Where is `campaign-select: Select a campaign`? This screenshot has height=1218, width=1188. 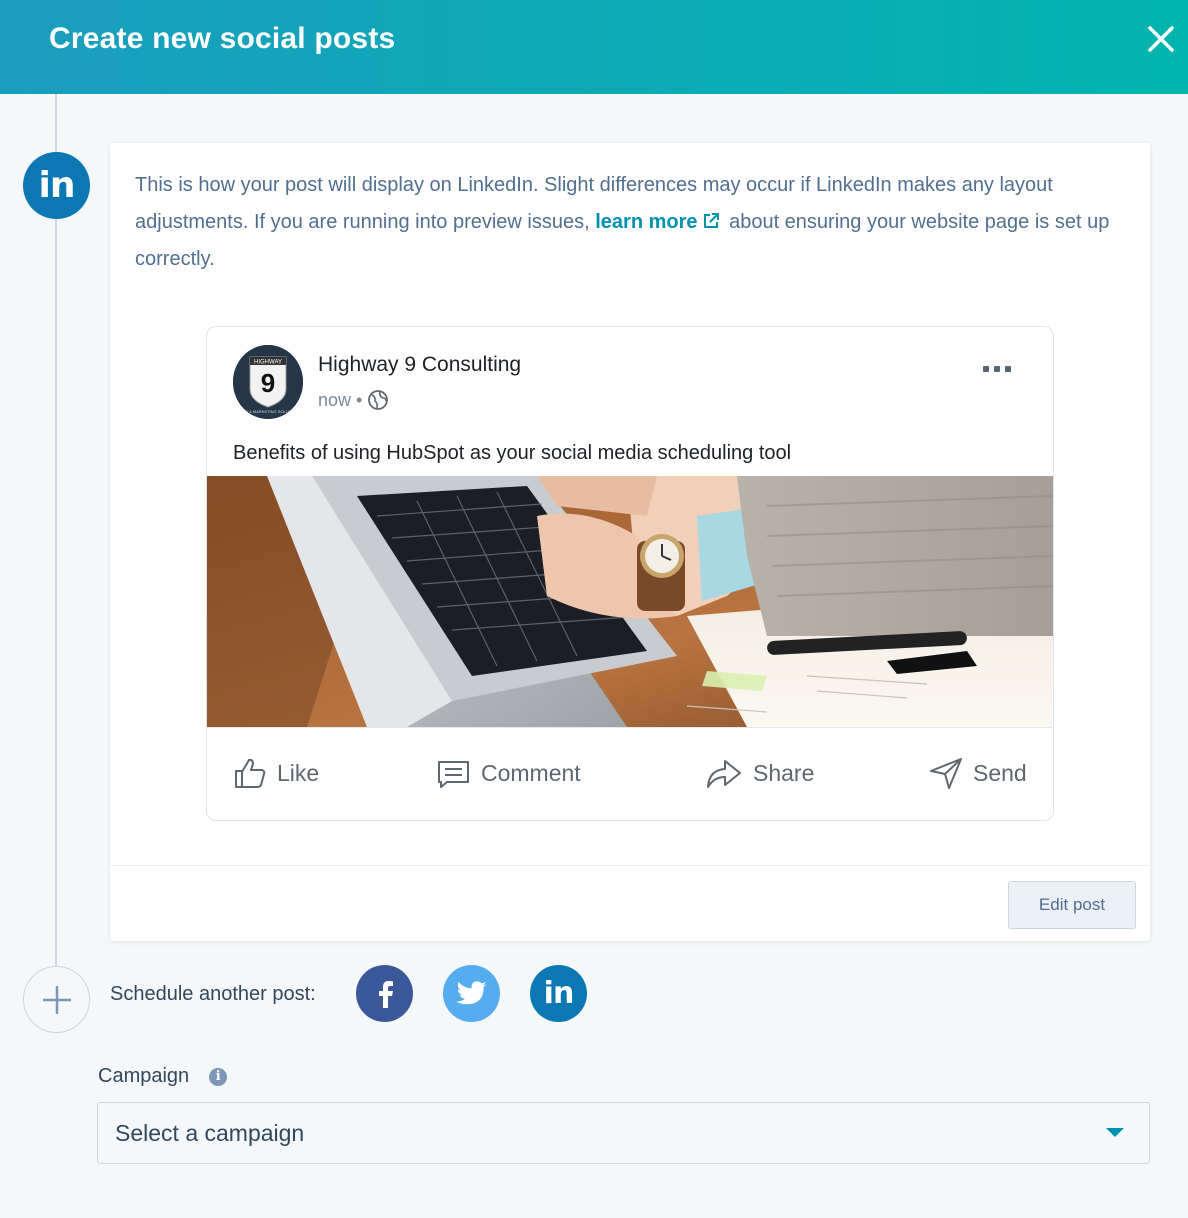 campaign-select: Select a campaign is located at coordinates (623, 1133).